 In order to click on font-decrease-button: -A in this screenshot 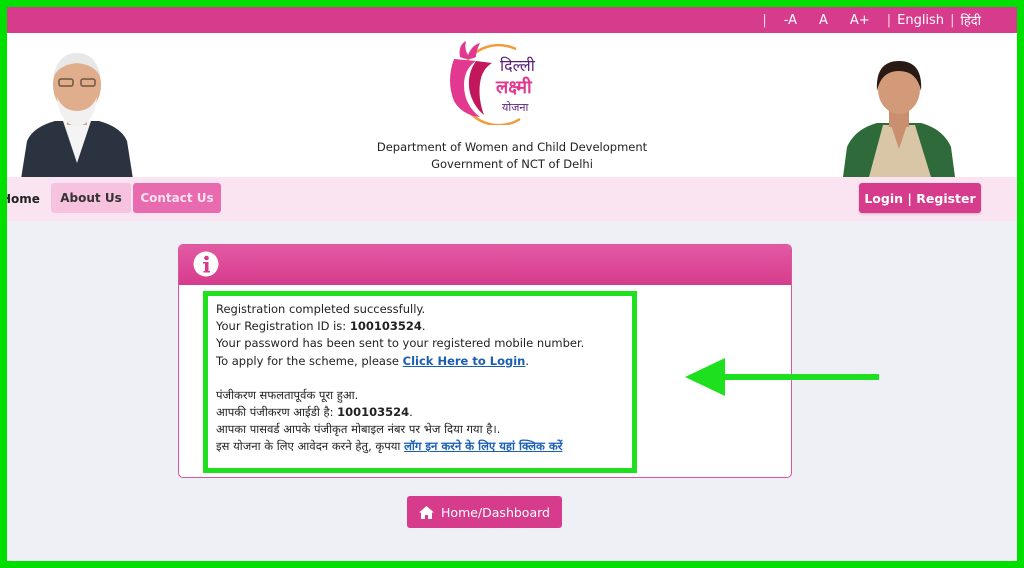, I will do `click(790, 20)`.